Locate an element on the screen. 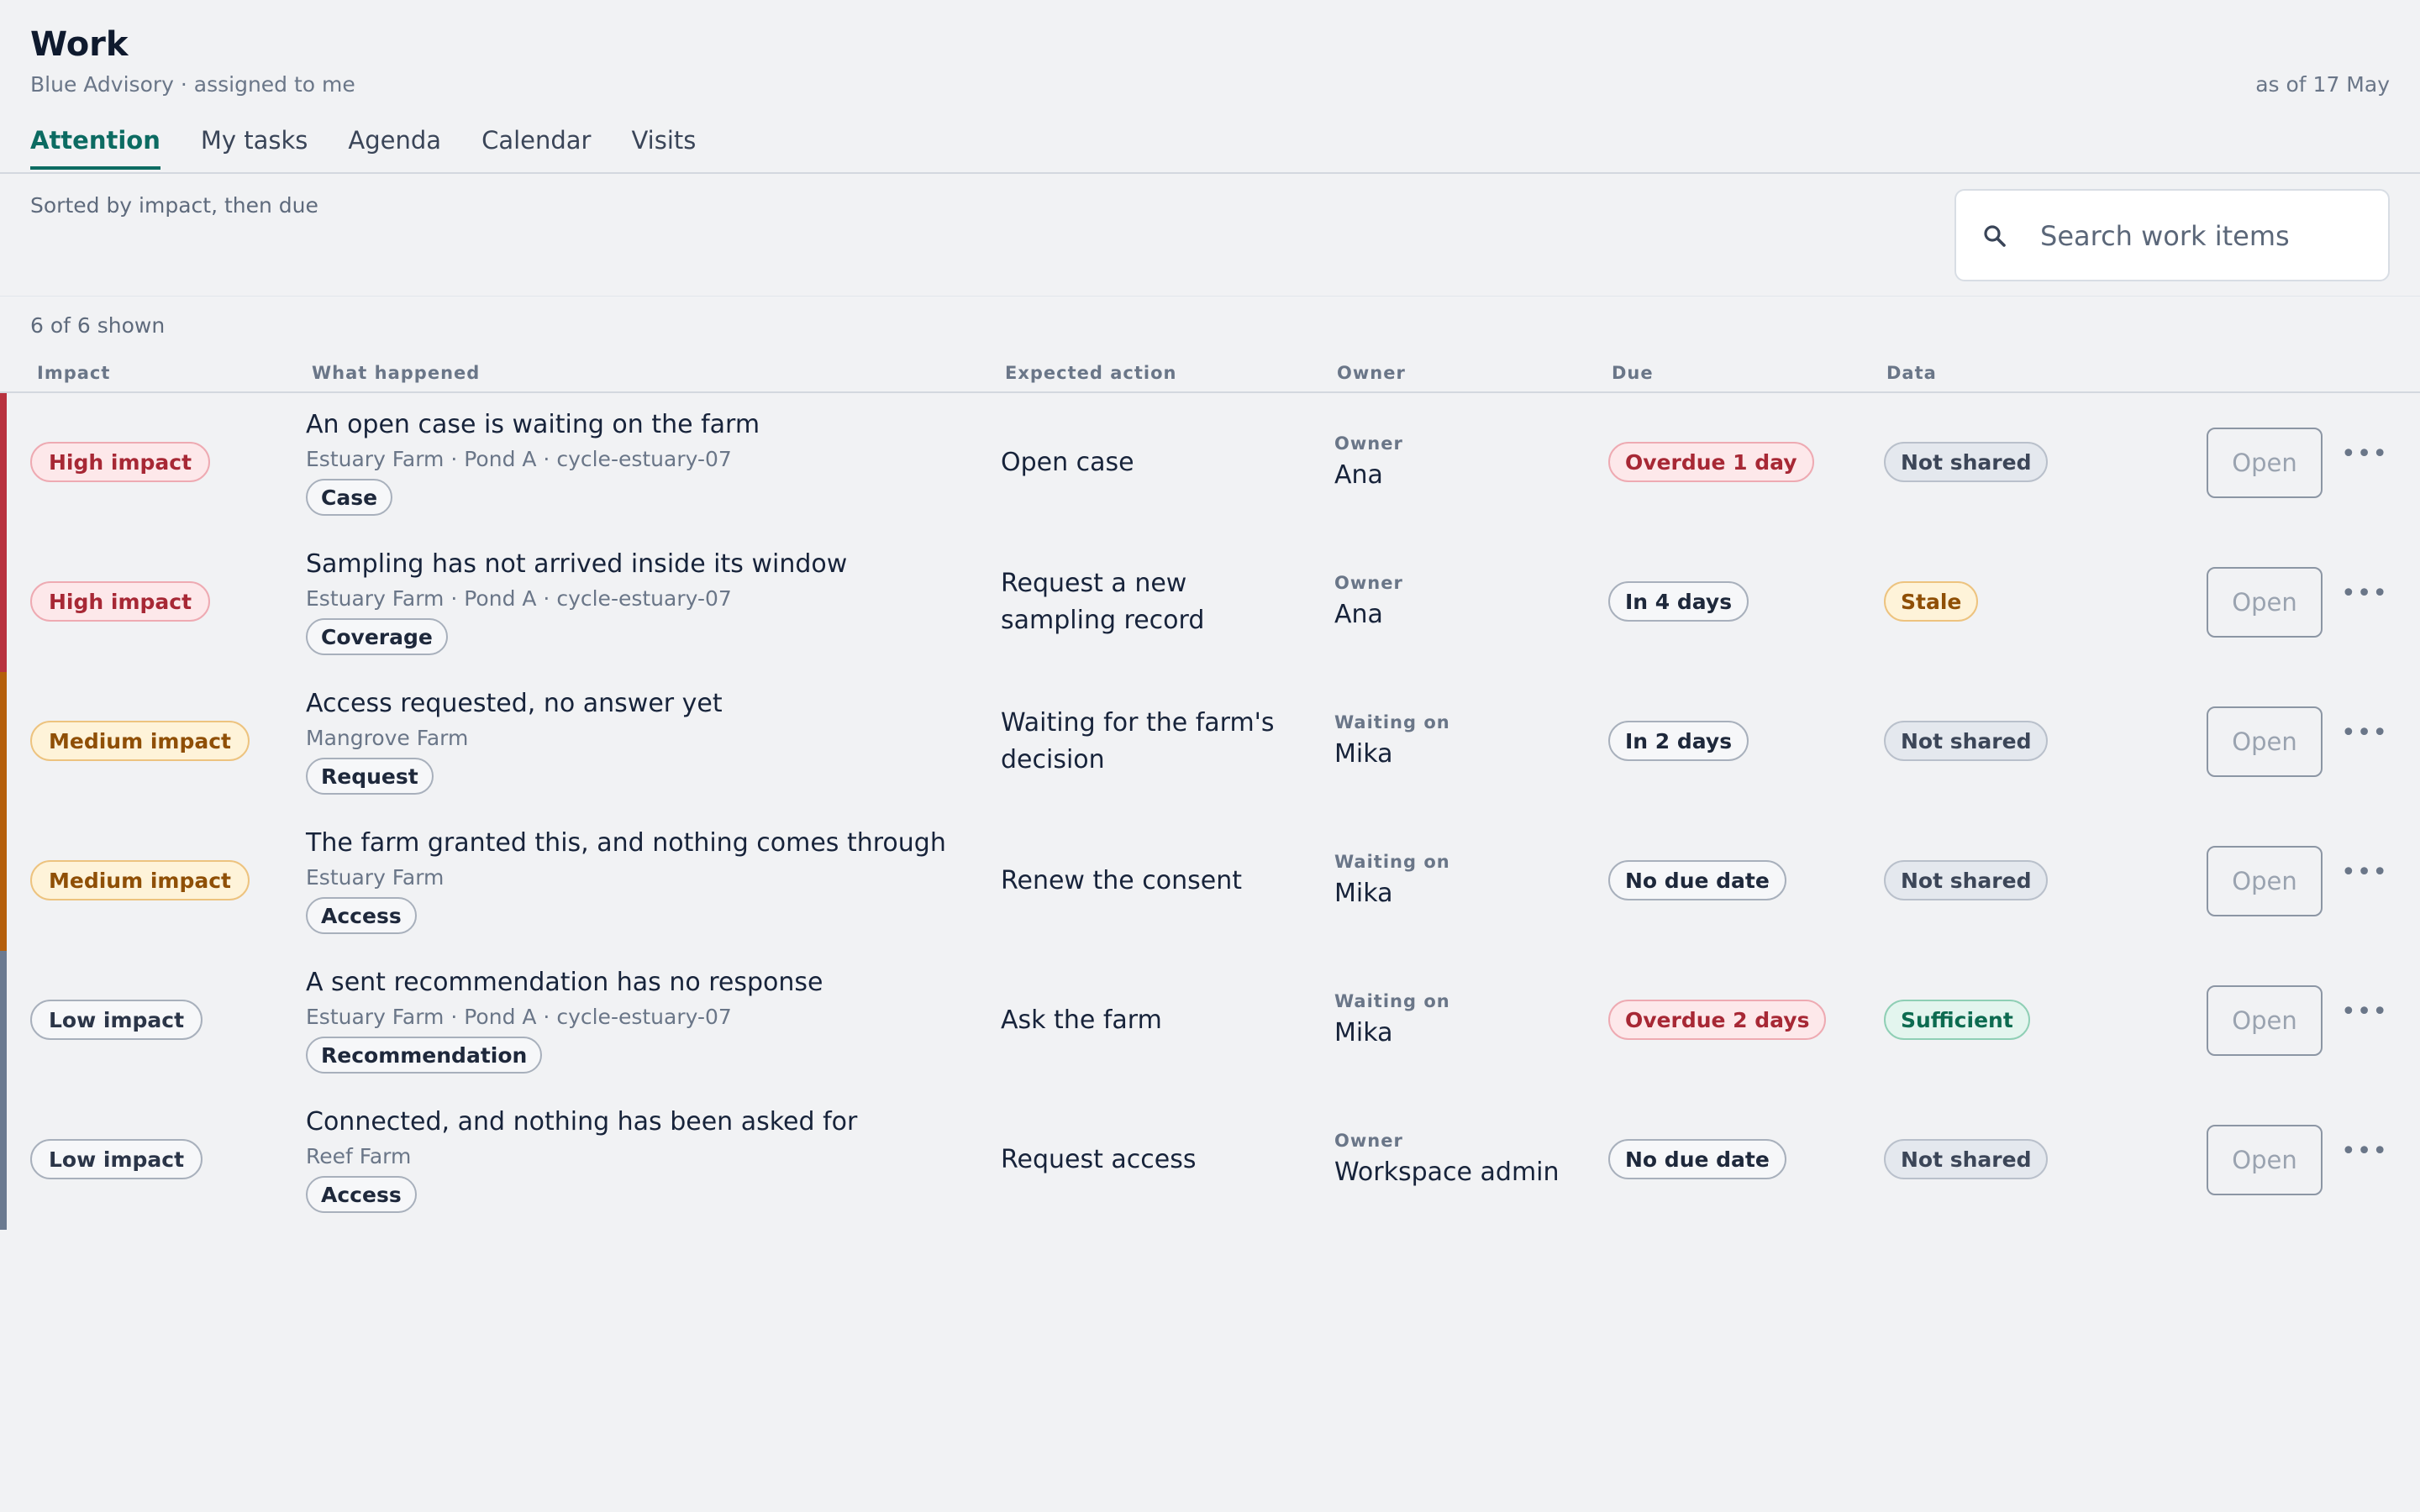 The height and width of the screenshot is (1512, 2420). item-title: A sent recommendation has no response is located at coordinates (564, 982).